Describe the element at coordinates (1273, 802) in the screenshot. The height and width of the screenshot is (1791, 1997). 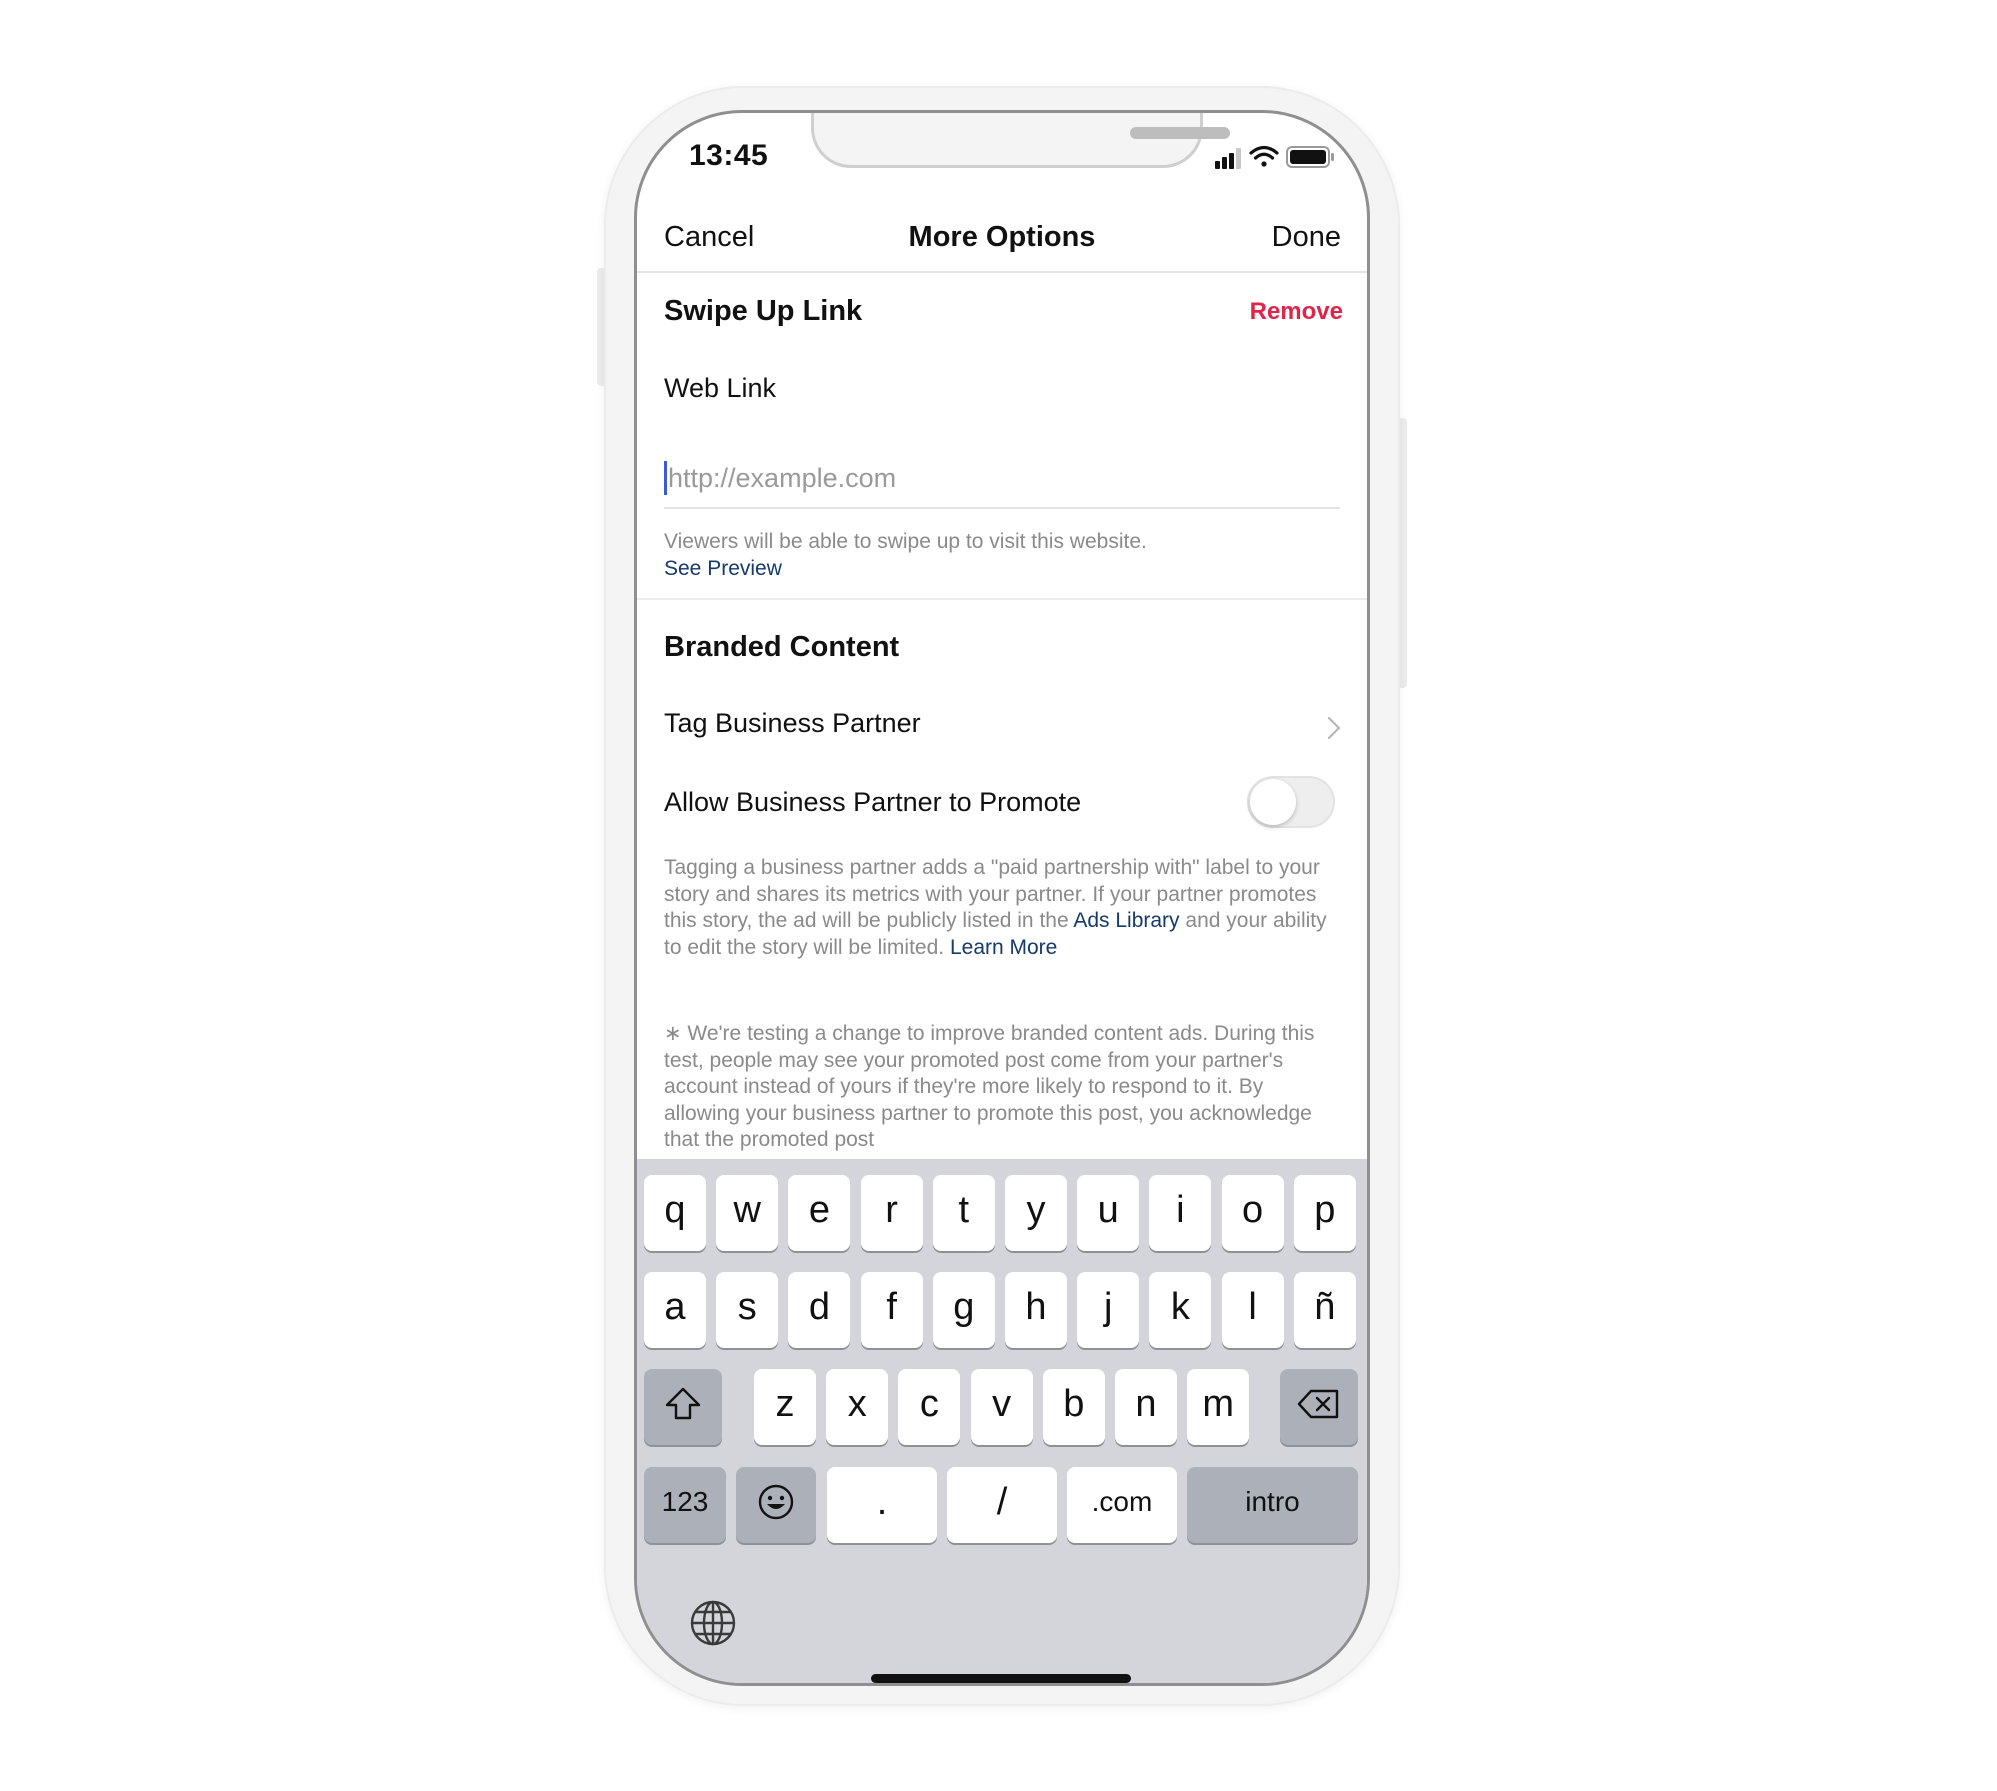
I see `toggle-knob` at that location.